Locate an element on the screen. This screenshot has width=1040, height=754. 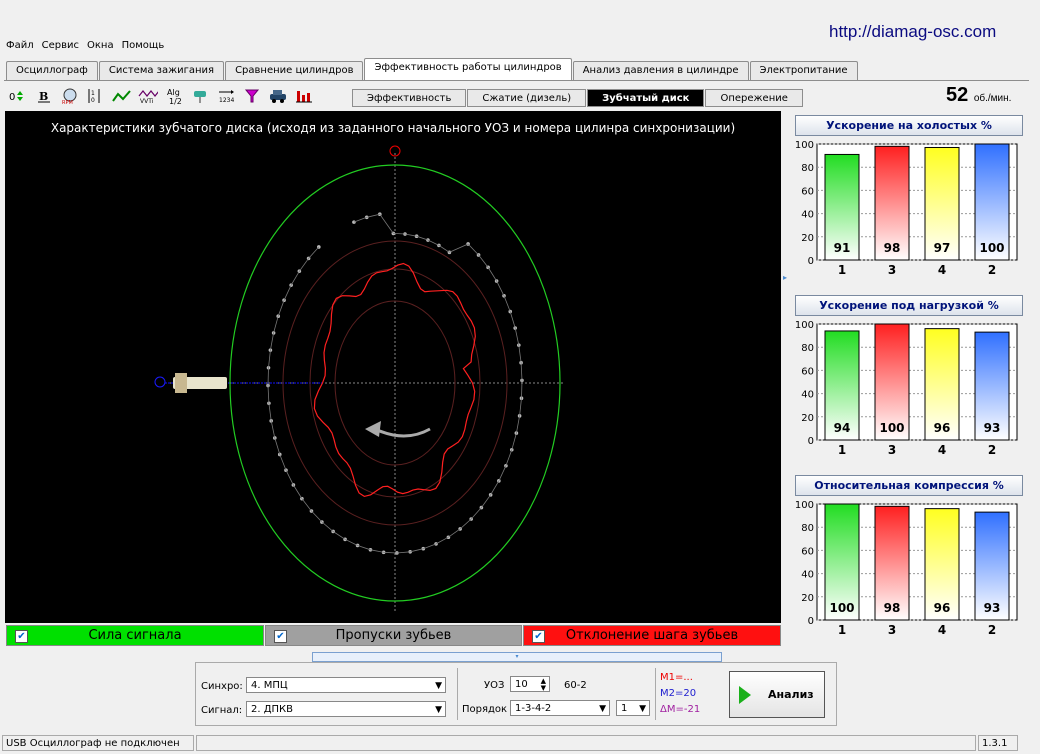
uoz-label: УОЗ is located at coordinates (494, 685).